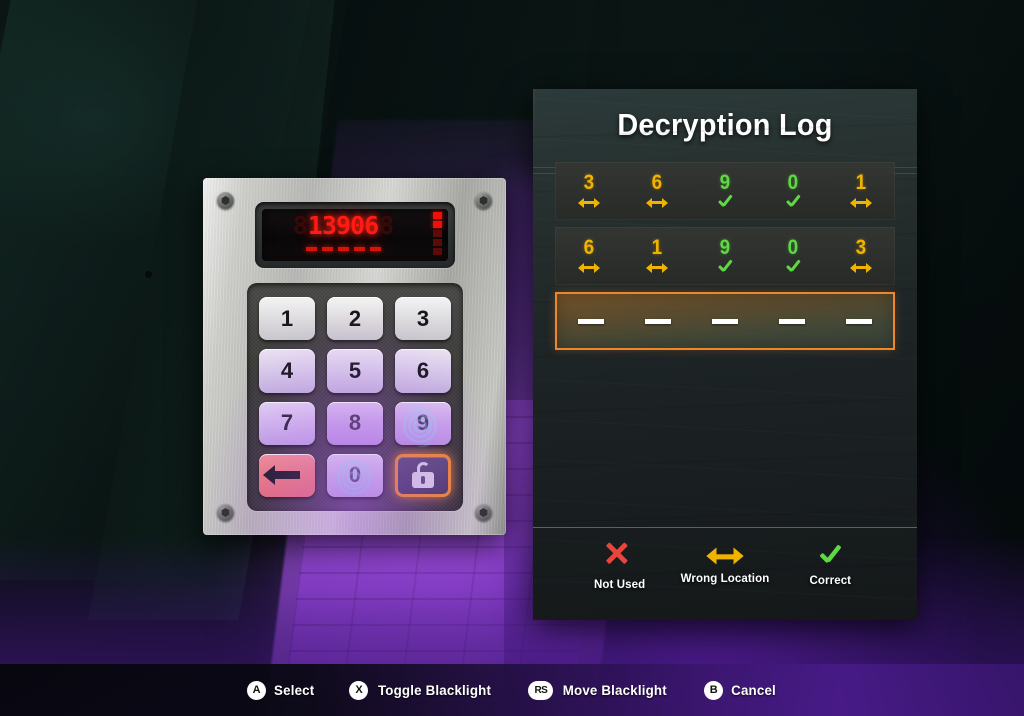  I want to click on log-cell: 6, so click(657, 191).